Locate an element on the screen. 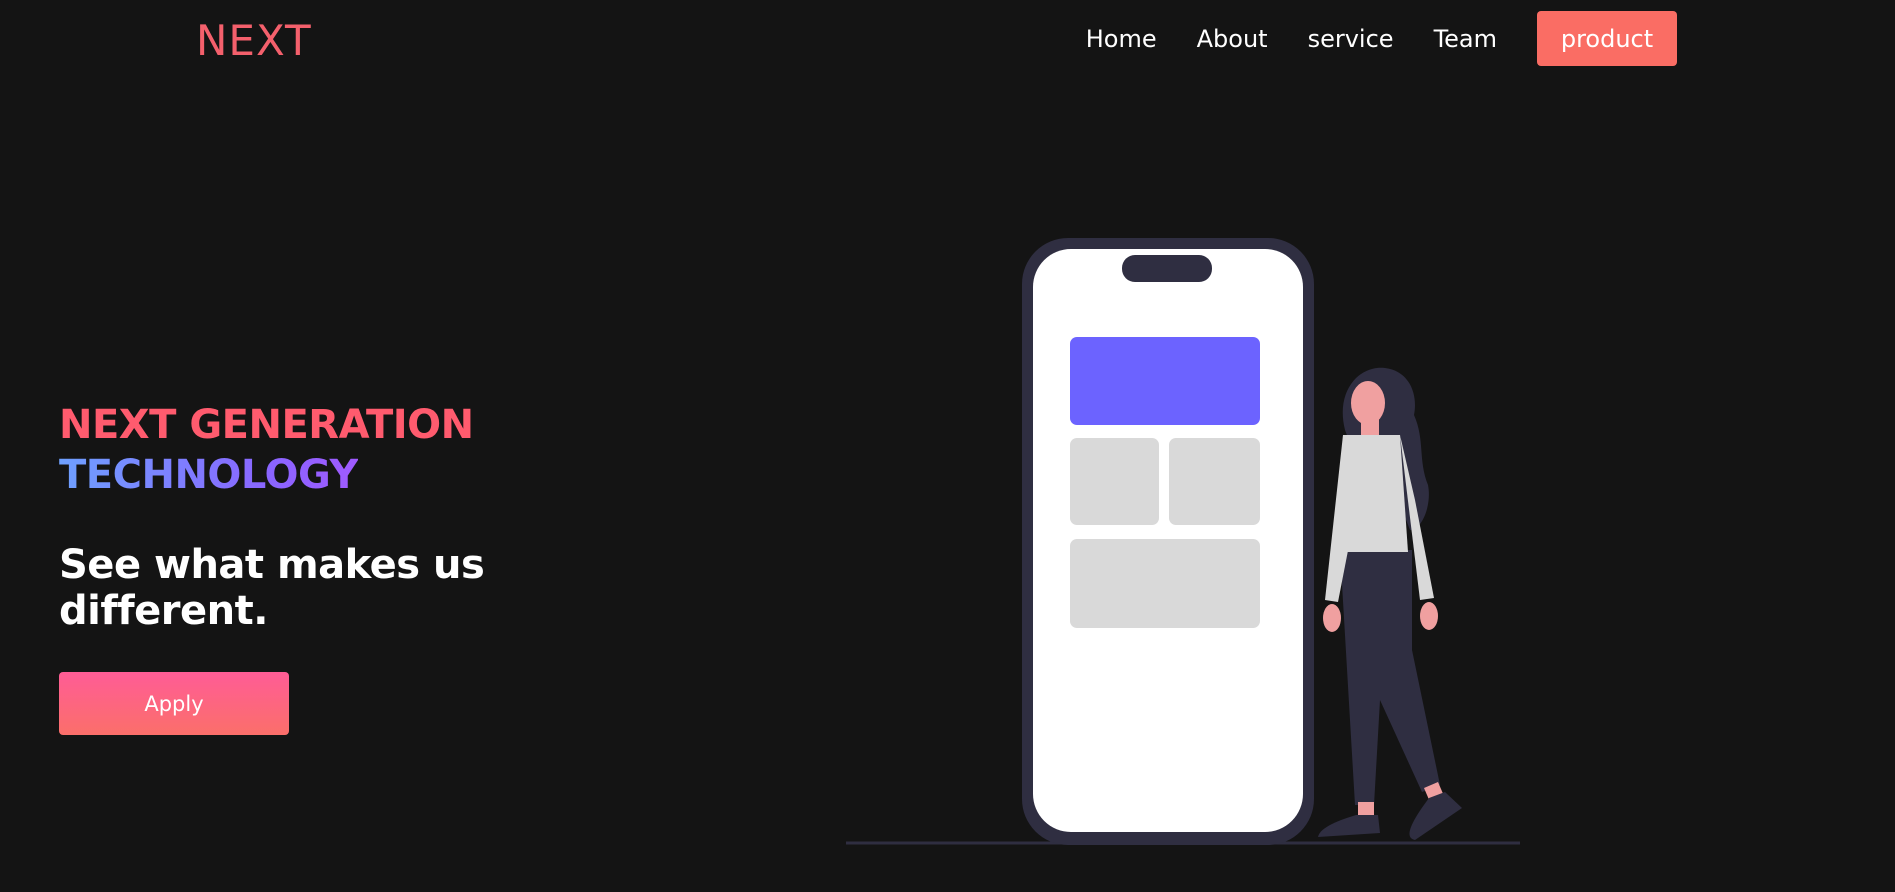 The image size is (1895, 892). nav-about-link: About is located at coordinates (1232, 39).